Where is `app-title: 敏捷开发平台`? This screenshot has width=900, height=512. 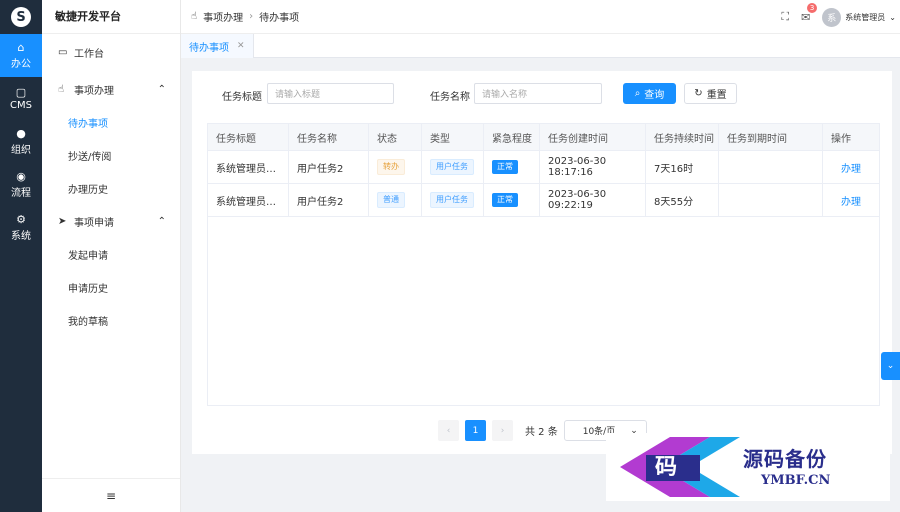 app-title: 敏捷开发平台 is located at coordinates (111, 17).